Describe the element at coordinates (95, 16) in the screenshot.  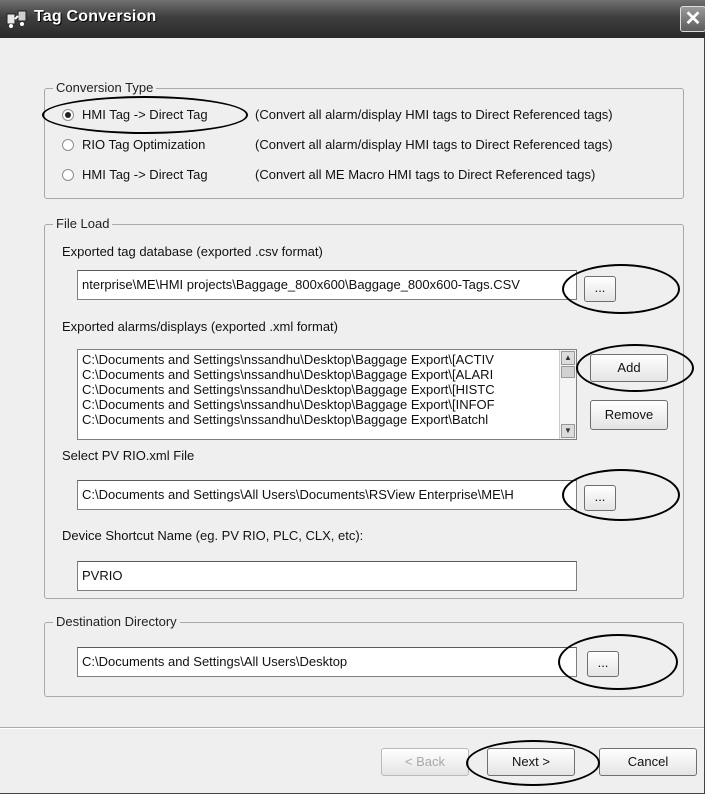
I see `dialog-title: Tag Conversion` at that location.